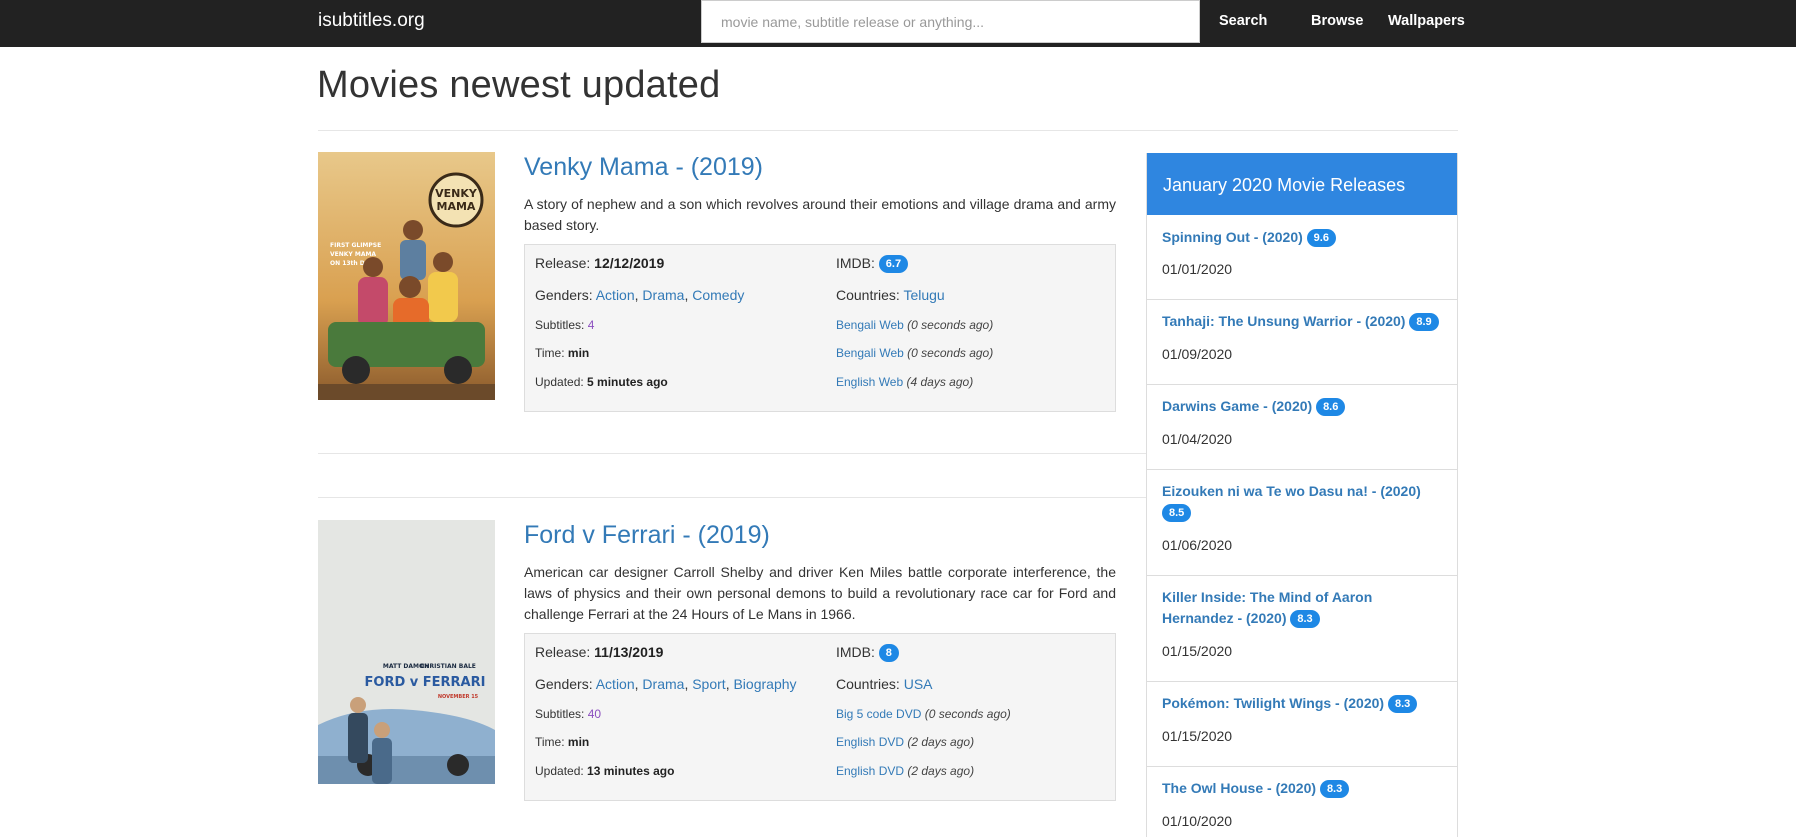  What do you see at coordinates (1232, 237) in the screenshot?
I see `release-title-link: Spinning Out - (2020)` at bounding box center [1232, 237].